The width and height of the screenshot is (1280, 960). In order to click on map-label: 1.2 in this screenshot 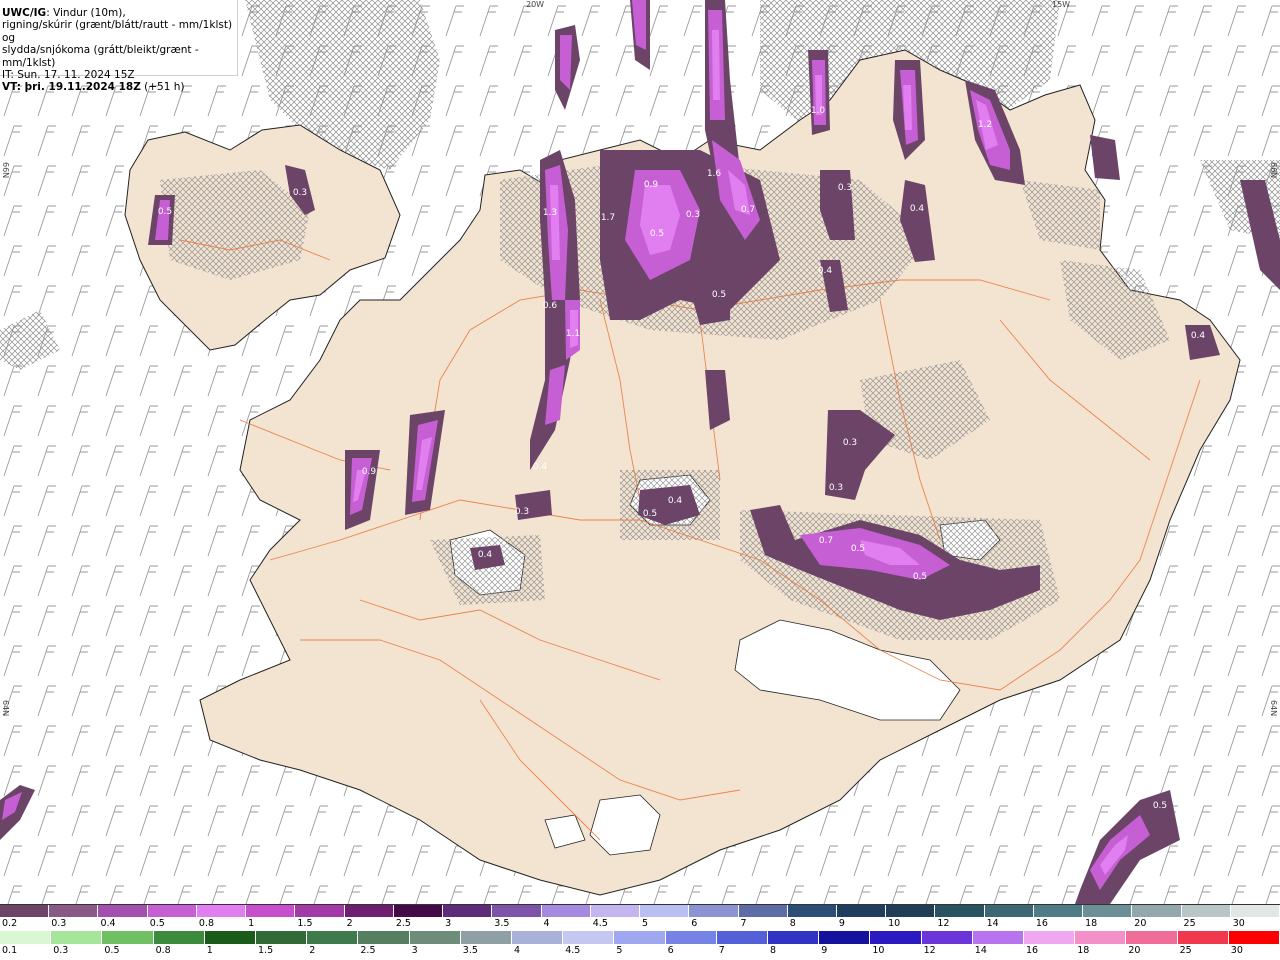, I will do `click(985, 125)`.